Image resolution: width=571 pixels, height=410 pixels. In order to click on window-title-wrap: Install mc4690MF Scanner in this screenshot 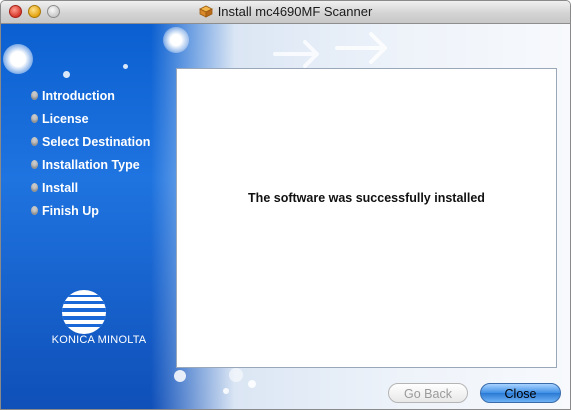, I will do `click(285, 12)`.